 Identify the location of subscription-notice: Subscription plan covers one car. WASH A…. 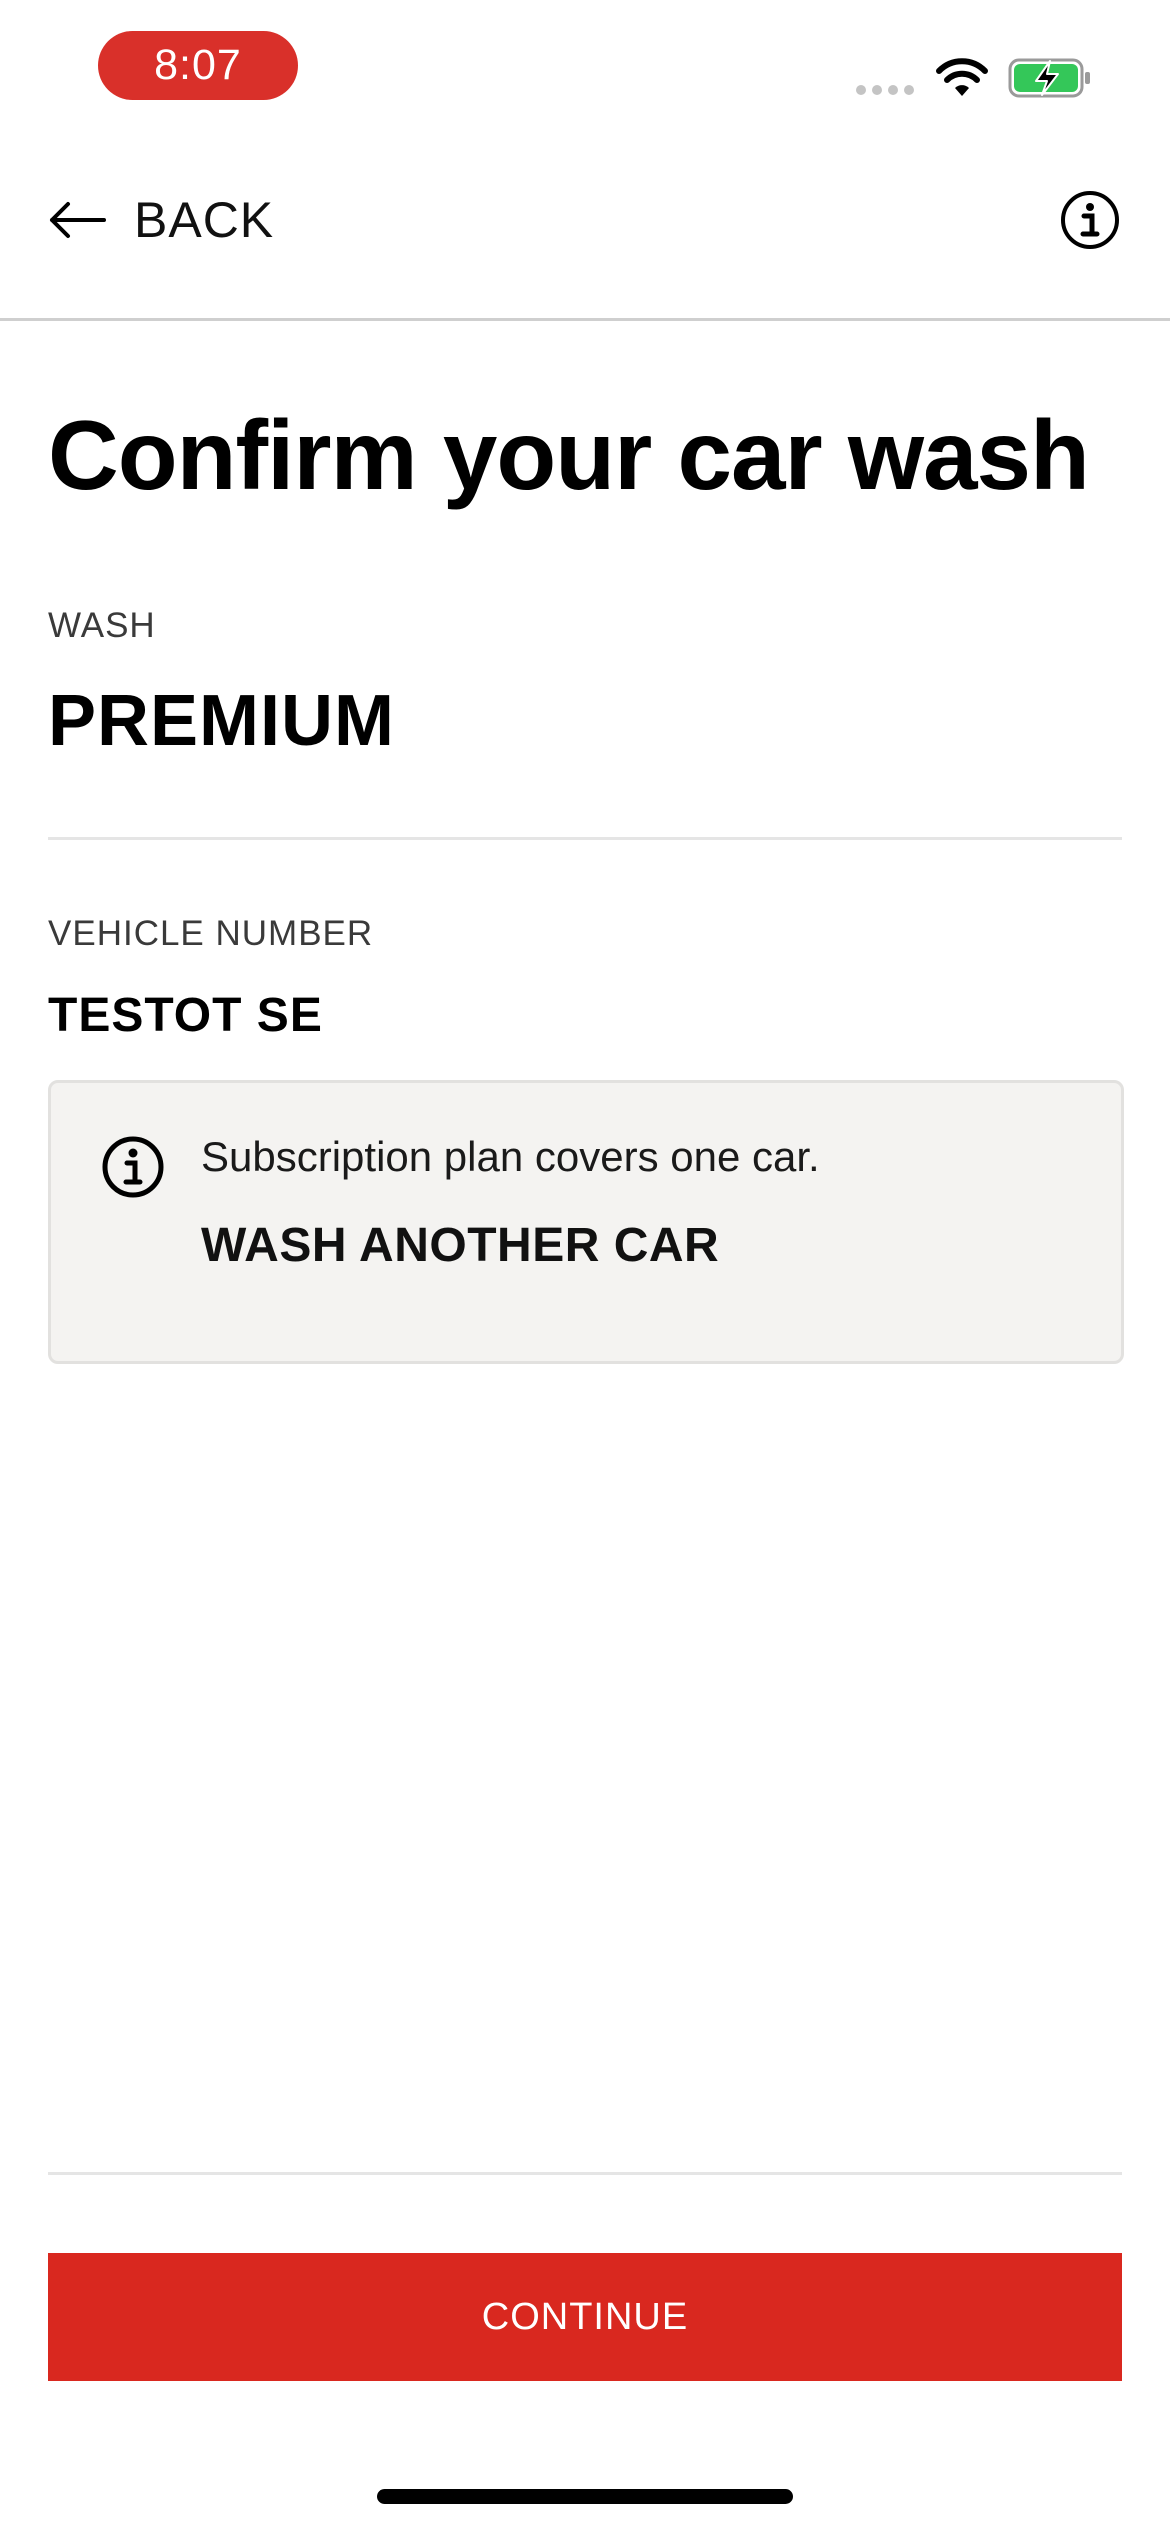
(586, 1222).